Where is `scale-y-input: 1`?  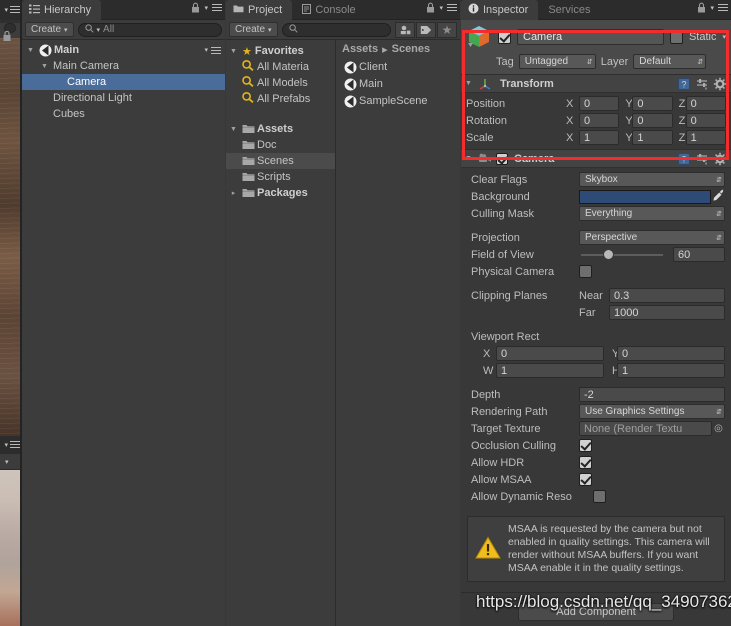 scale-y-input: 1 is located at coordinates (652, 137).